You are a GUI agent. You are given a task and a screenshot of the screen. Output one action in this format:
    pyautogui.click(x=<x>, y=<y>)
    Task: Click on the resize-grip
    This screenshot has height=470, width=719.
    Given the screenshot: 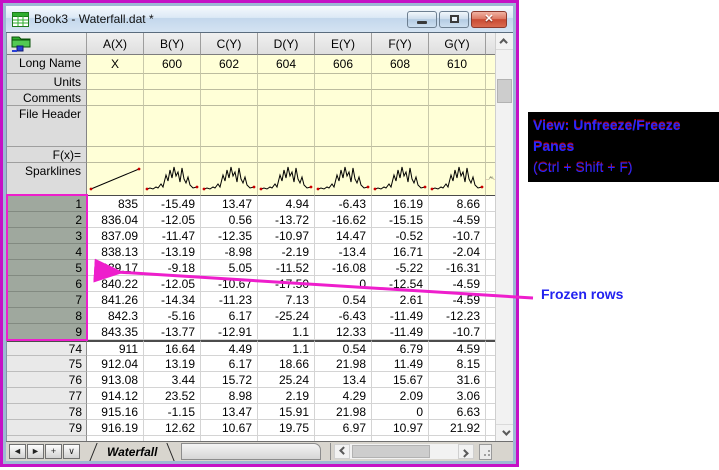 What is the action you would take?
    pyautogui.click(x=486, y=451)
    